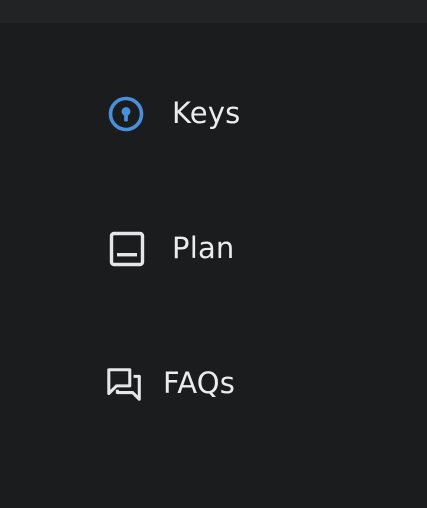 The height and width of the screenshot is (508, 427). Describe the element at coordinates (203, 248) in the screenshot. I see `sidebar-item-label: Plan` at that location.